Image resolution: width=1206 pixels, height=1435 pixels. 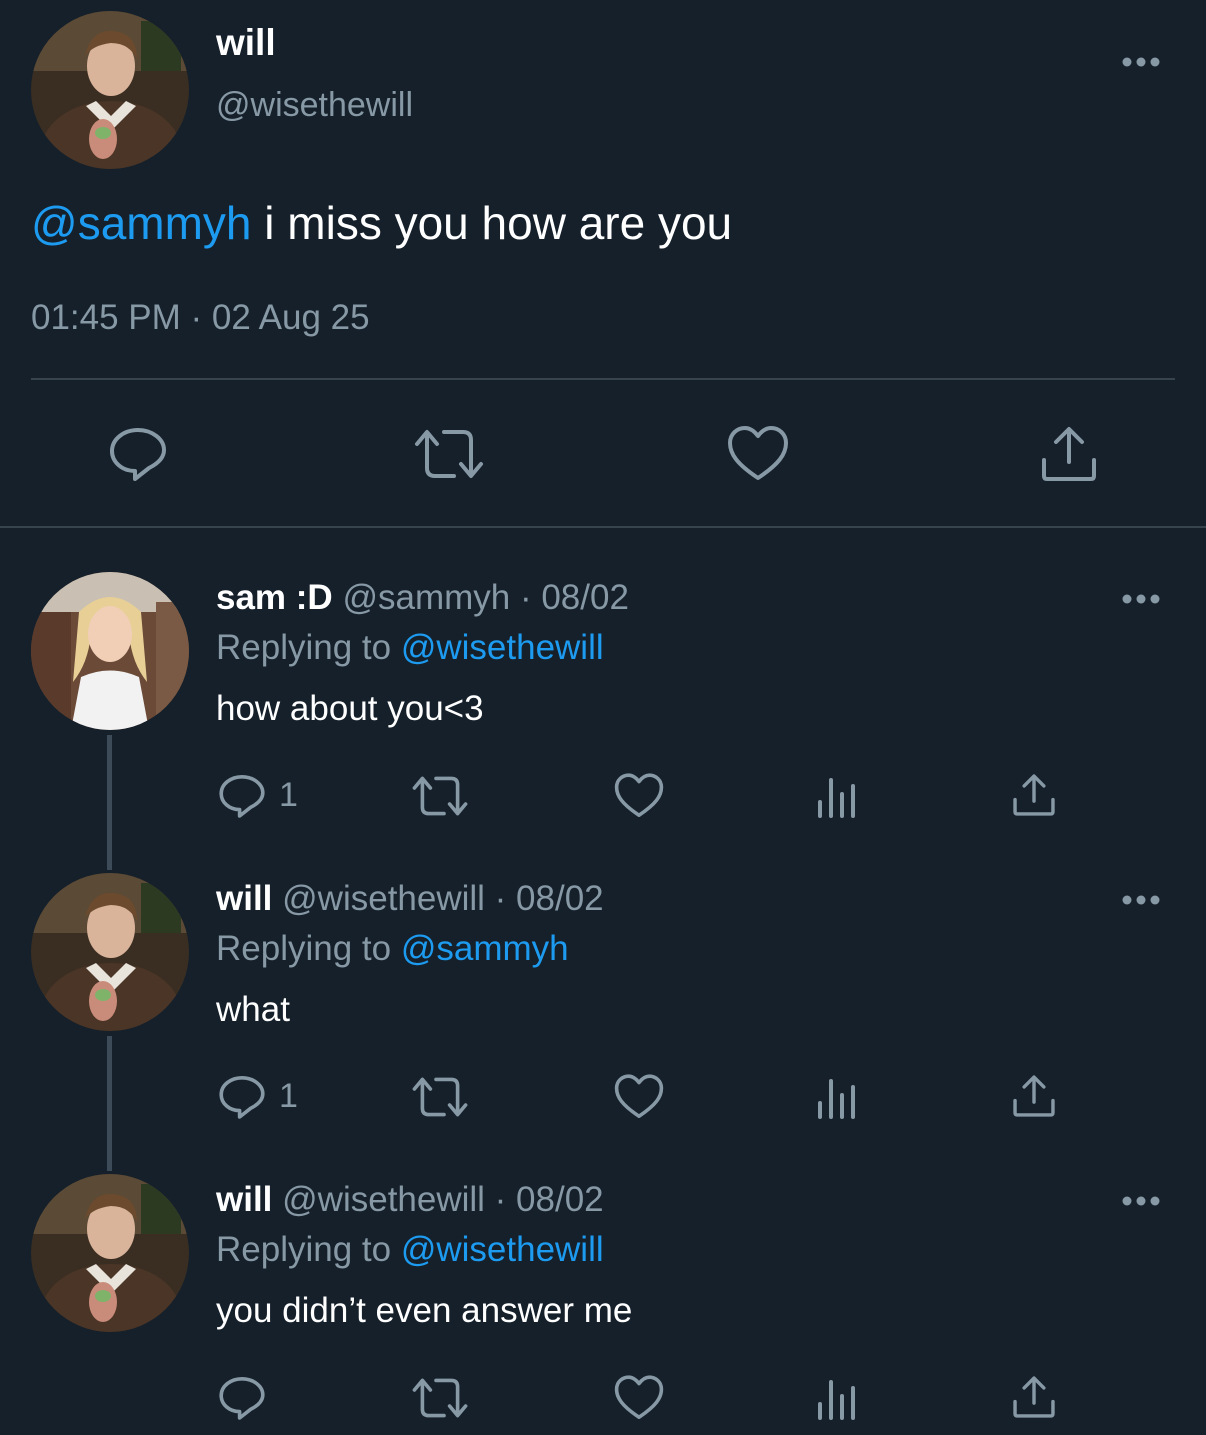 What do you see at coordinates (314, 105) in the screenshot?
I see `author-handle: @wisethewill` at bounding box center [314, 105].